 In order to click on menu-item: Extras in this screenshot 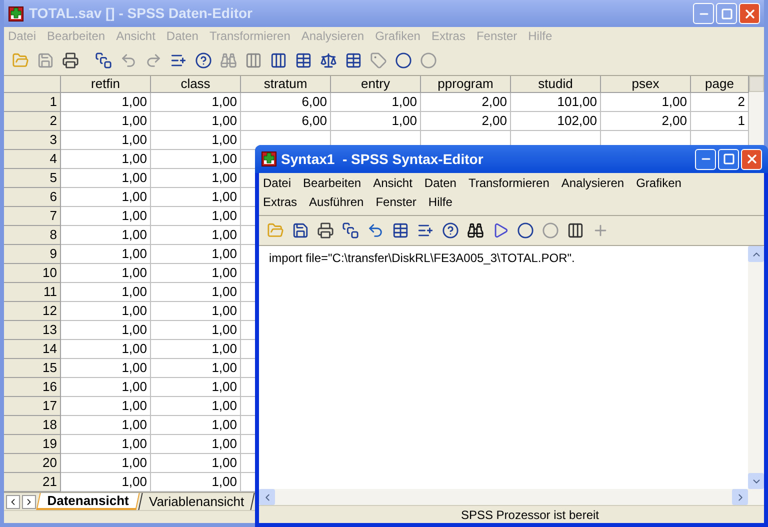, I will do `click(280, 202)`.